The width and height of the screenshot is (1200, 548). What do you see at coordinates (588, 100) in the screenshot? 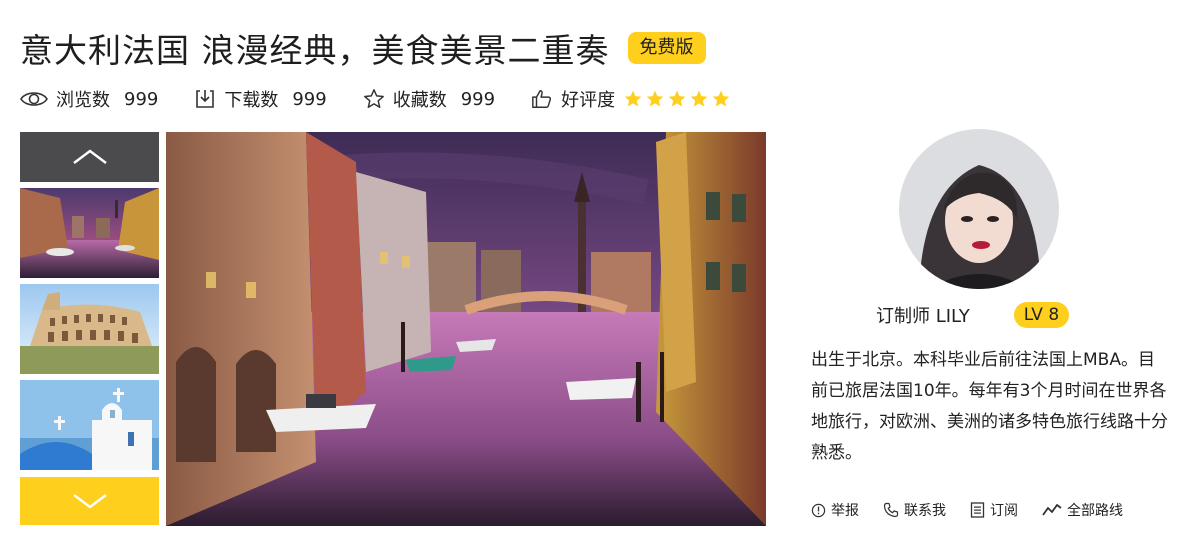
I see `rating-label: 好评度` at bounding box center [588, 100].